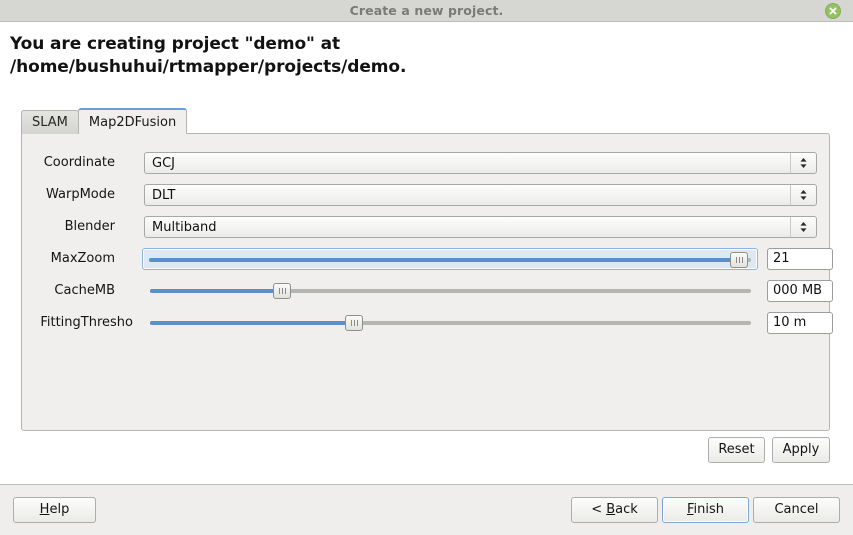 This screenshot has width=853, height=535. What do you see at coordinates (82, 258) in the screenshot?
I see `label-maxzoom: MaxZoom` at bounding box center [82, 258].